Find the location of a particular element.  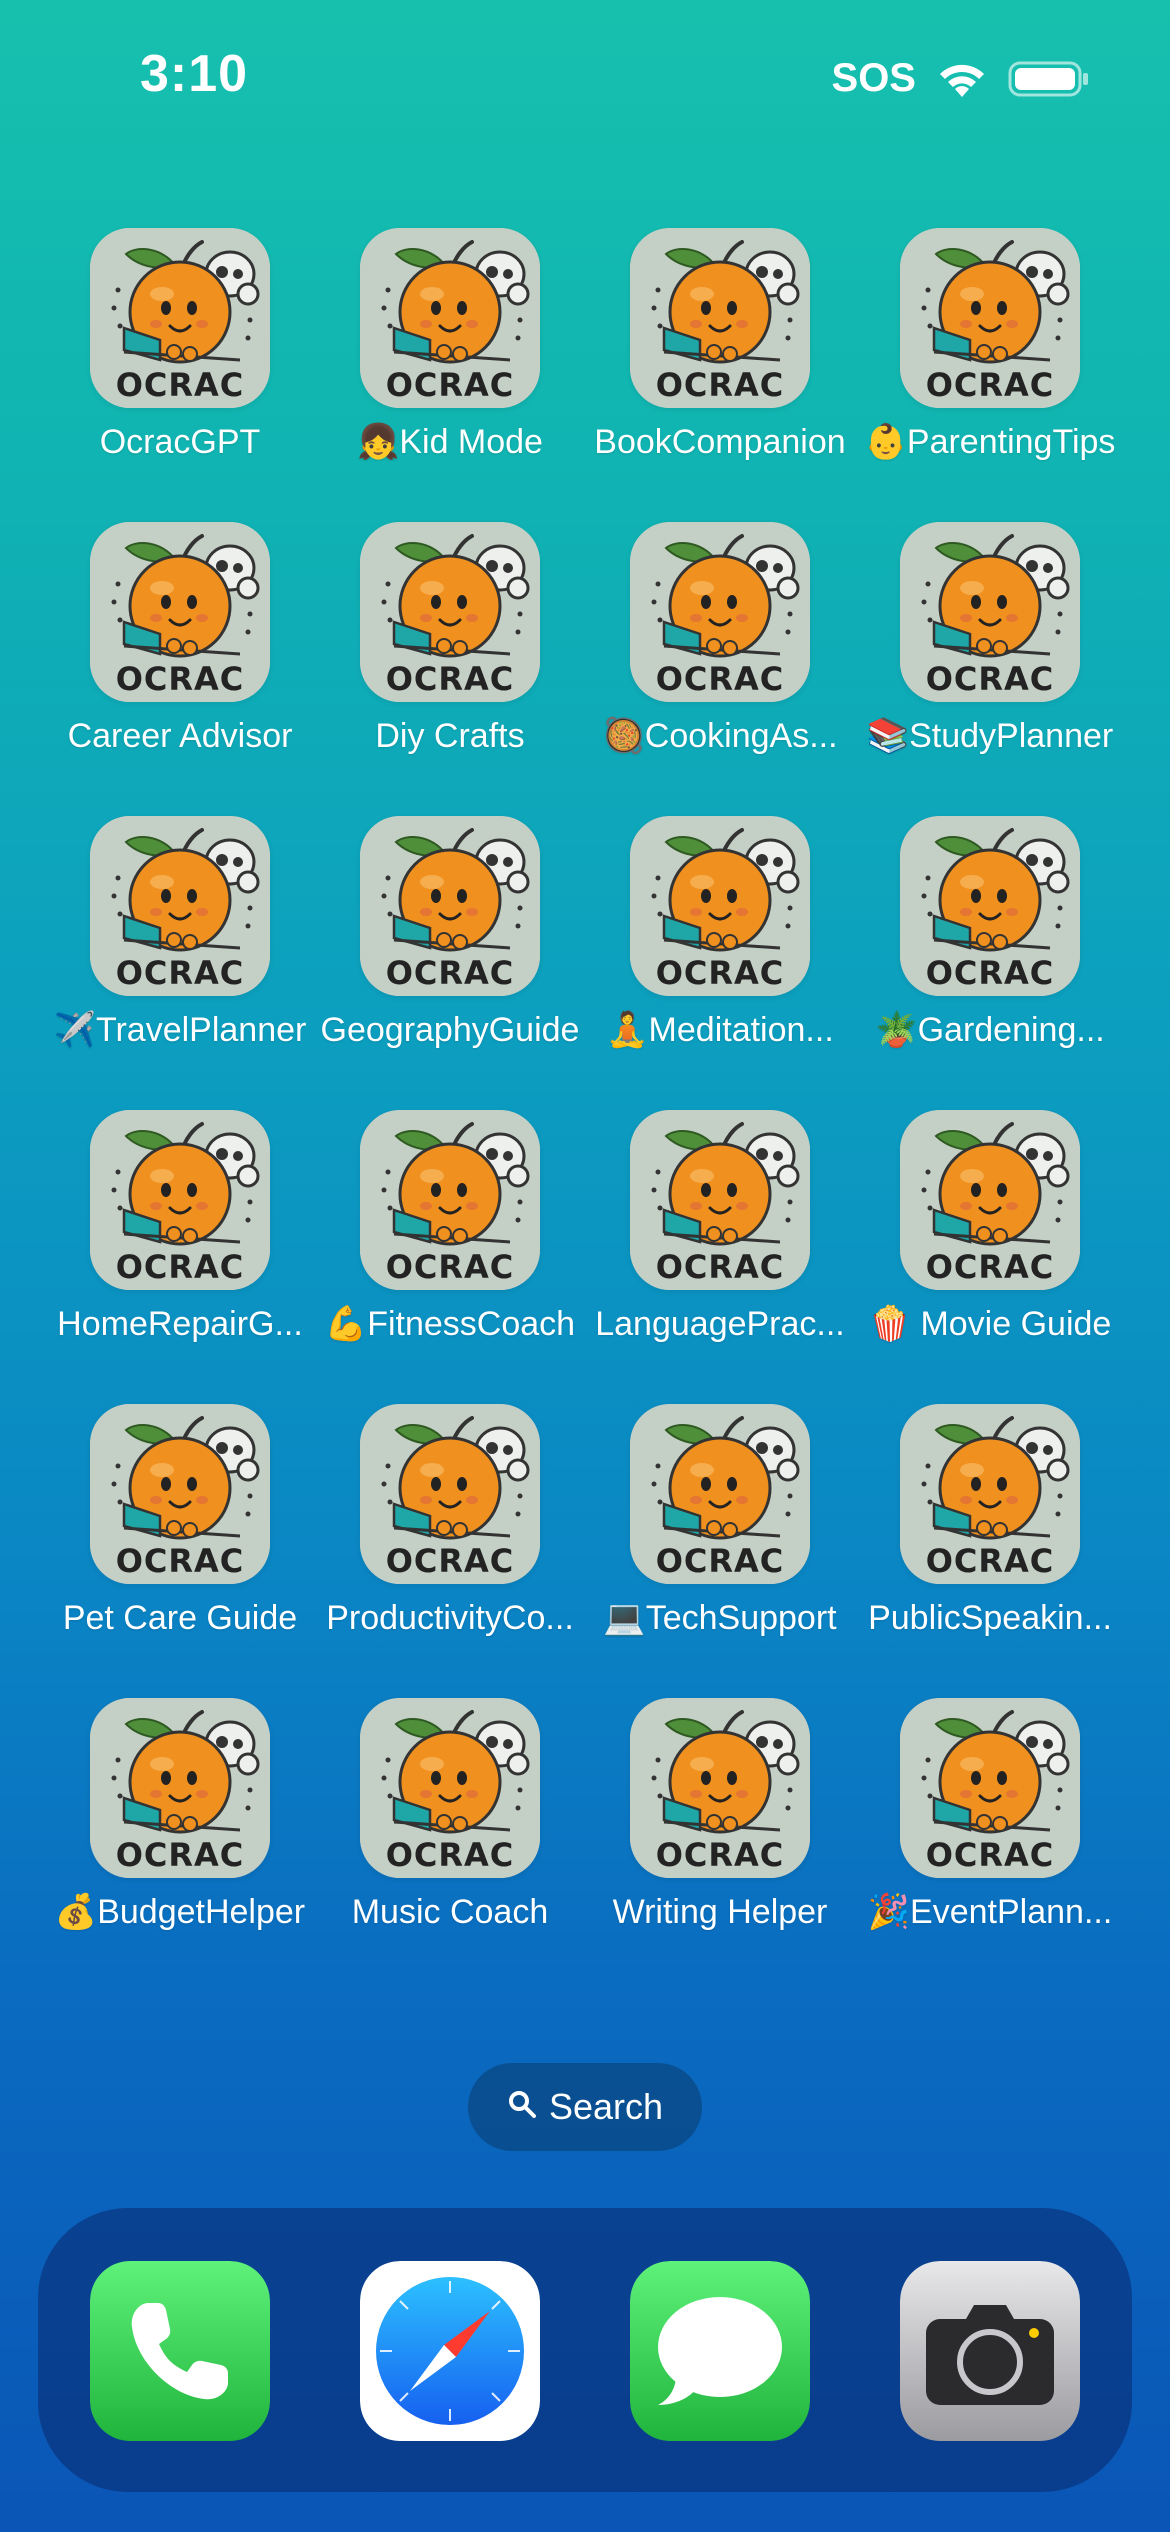

app-label: 📚StudyPlanner is located at coordinates (990, 736).